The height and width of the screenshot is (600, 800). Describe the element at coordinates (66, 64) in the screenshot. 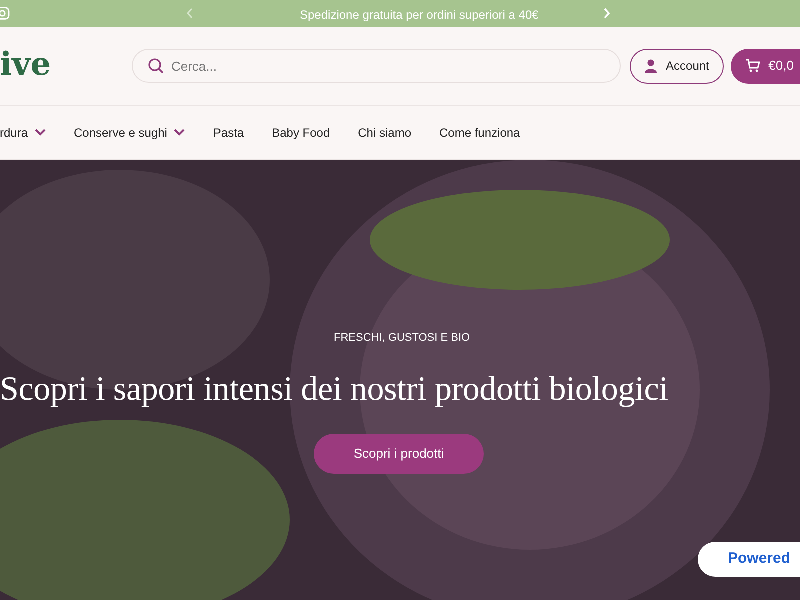

I see `logo: ive` at that location.